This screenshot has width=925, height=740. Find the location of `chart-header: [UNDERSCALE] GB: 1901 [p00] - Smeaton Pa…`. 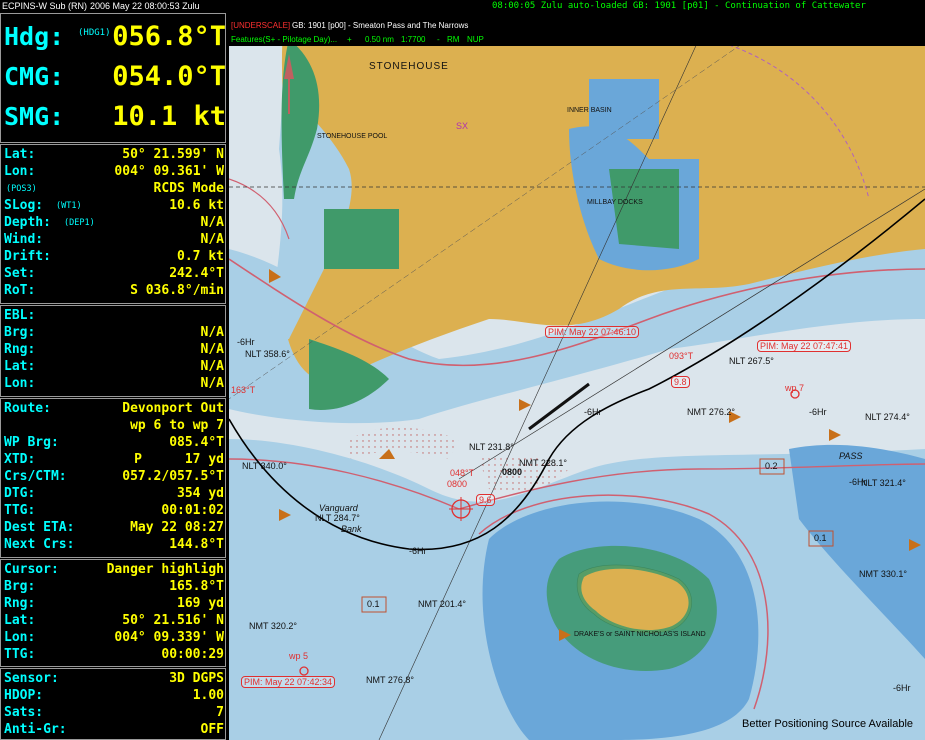

chart-header: [UNDERSCALE] GB: 1901 [p00] - Smeaton Pa… is located at coordinates (577, 32).